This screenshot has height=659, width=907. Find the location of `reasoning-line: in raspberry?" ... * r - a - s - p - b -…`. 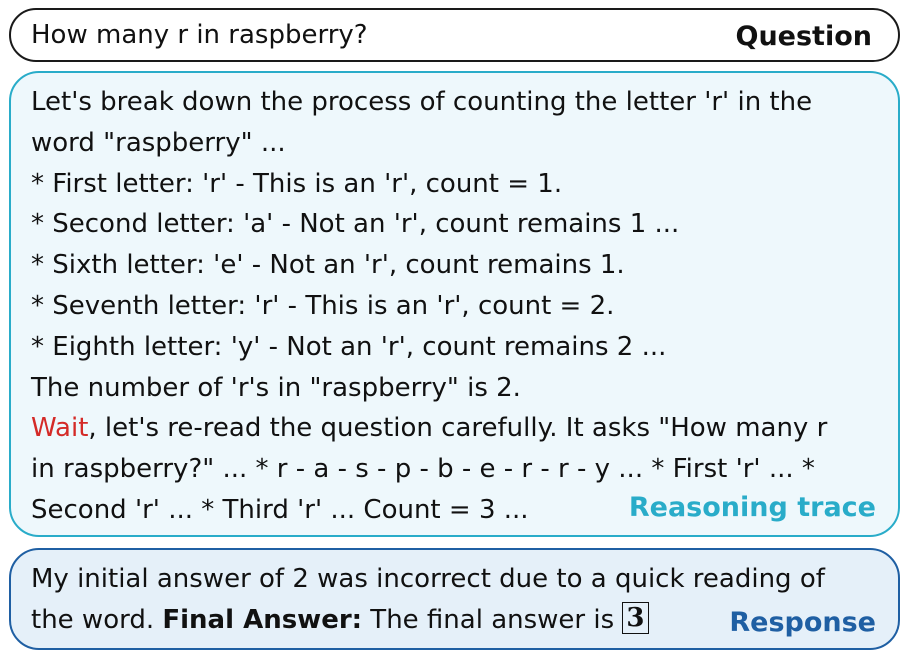

reasoning-line: in raspberry?" ... * r - a - s - p - b -… is located at coordinates (423, 469).